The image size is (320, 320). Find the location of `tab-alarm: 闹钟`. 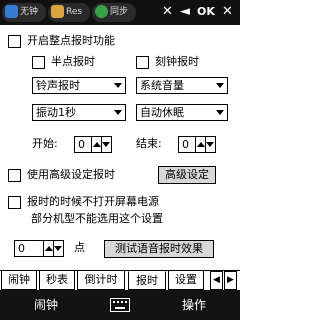

tab-alarm: 闹钟 is located at coordinates (19, 280).